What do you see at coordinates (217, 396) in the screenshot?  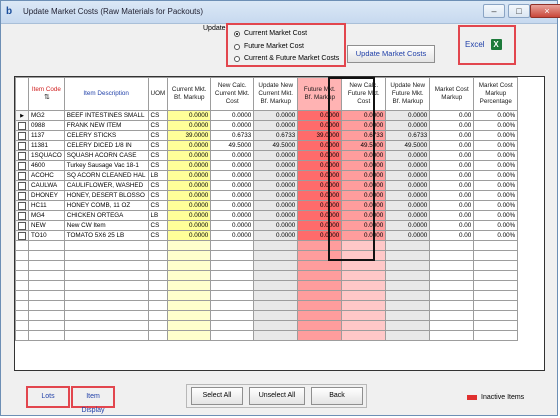 I see `select-all-button: Select All` at bounding box center [217, 396].